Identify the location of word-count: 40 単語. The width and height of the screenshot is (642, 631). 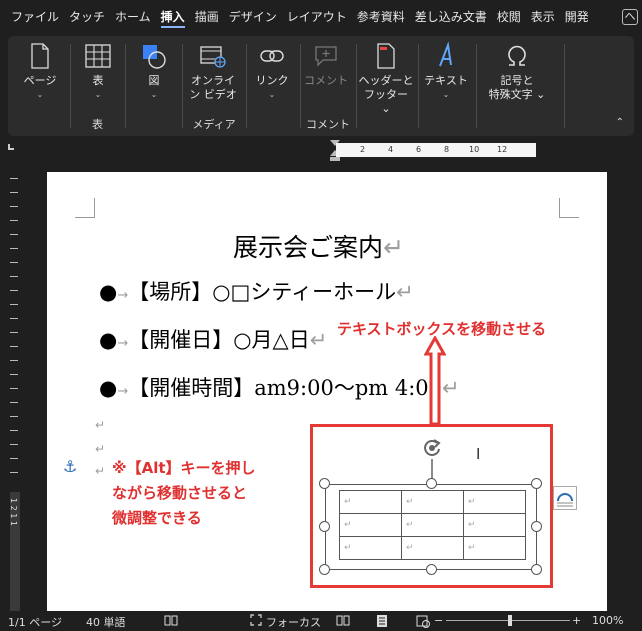
(106, 622).